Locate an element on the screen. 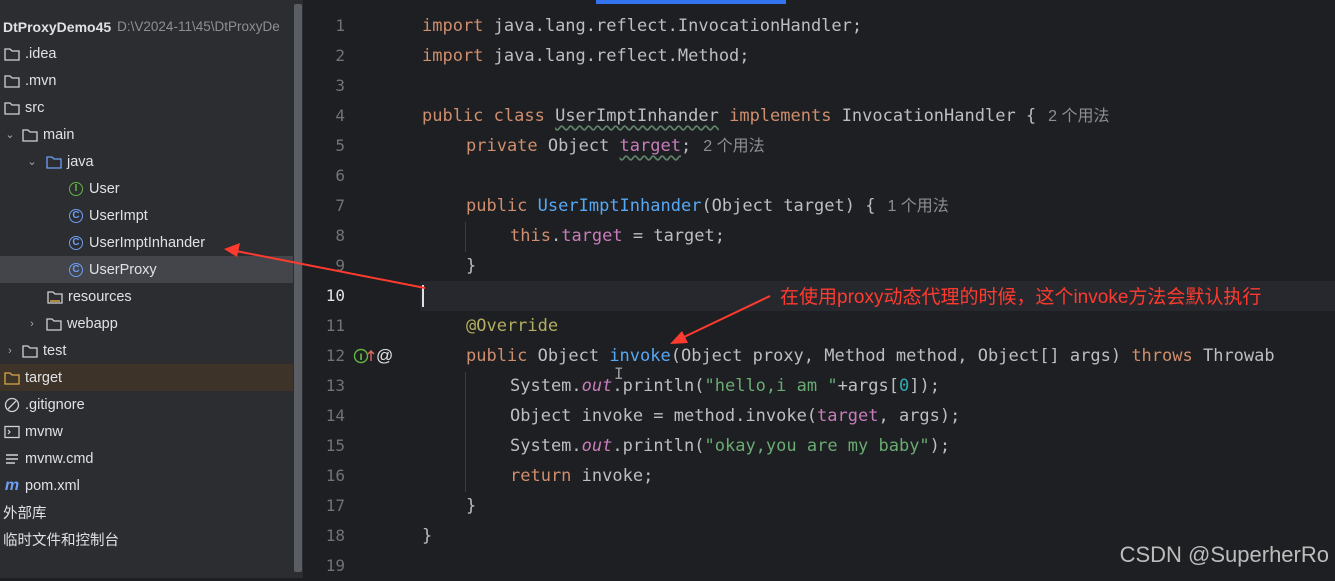 The image size is (1335, 581). svg-text: I is located at coordinates (360, 358).